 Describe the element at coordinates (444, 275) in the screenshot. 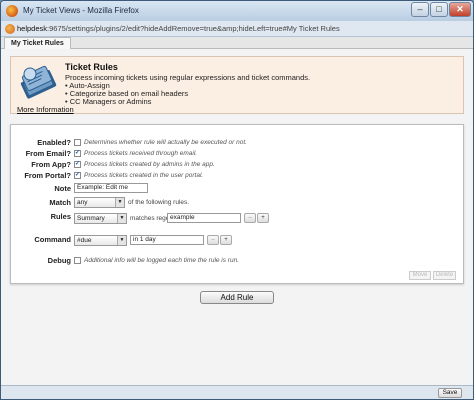

I see `delete-button: Delete` at that location.